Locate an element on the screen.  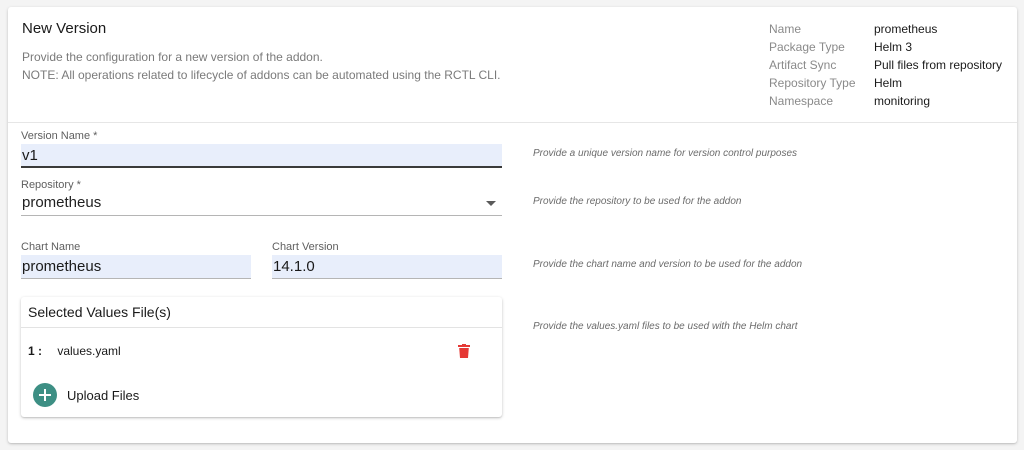
upload-files-button: Upload Files is located at coordinates (86, 395).